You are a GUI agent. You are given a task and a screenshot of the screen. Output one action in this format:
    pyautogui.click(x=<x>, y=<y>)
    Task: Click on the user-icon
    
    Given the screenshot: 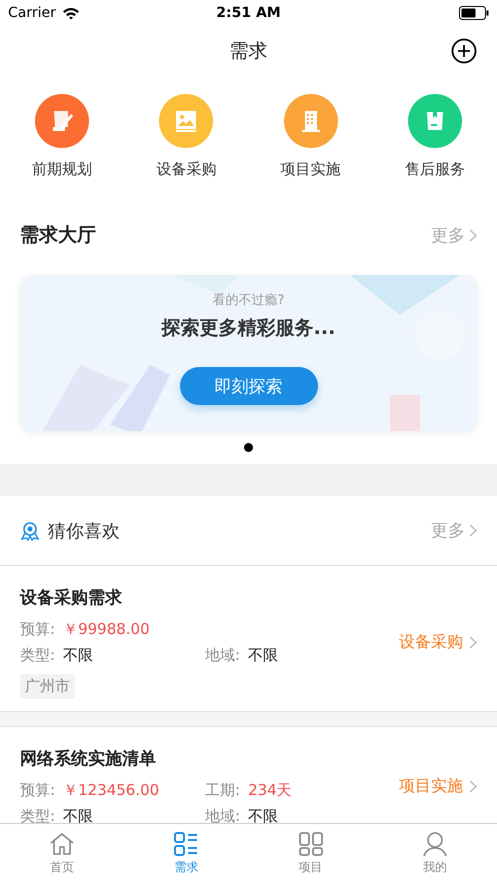 What is the action you would take?
    pyautogui.click(x=435, y=844)
    